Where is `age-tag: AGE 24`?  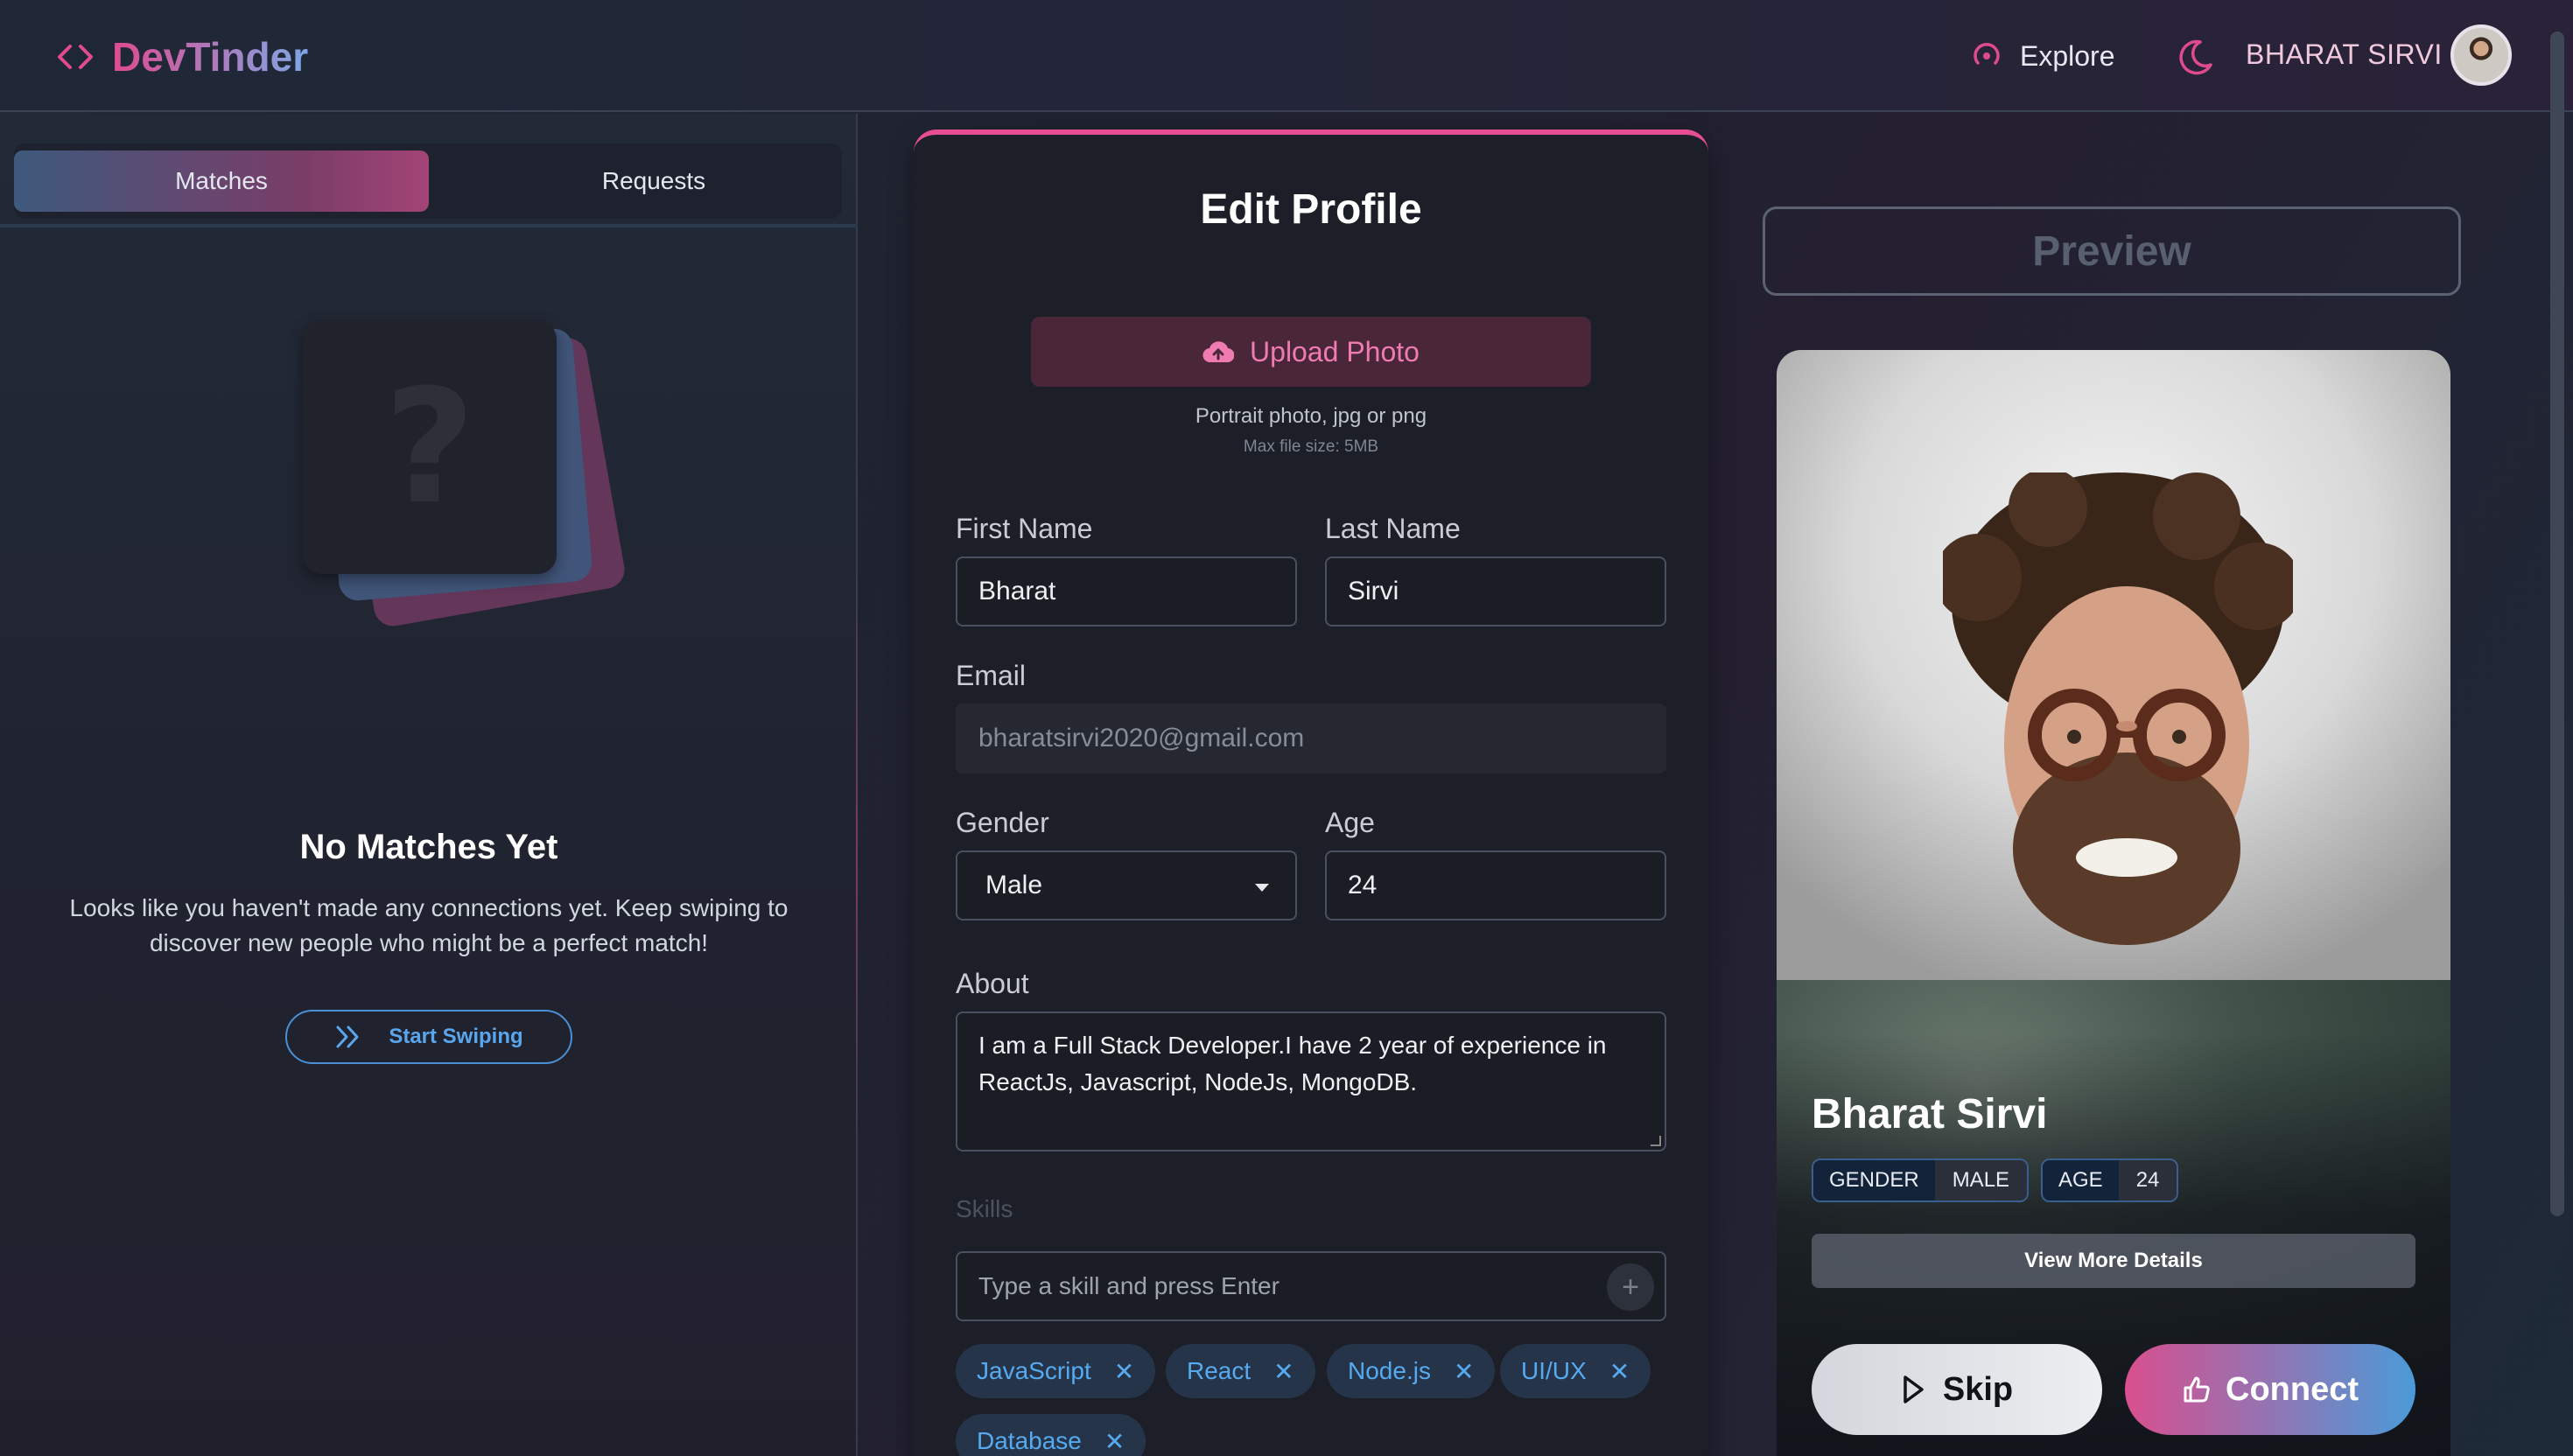 age-tag: AGE 24 is located at coordinates (2110, 1180).